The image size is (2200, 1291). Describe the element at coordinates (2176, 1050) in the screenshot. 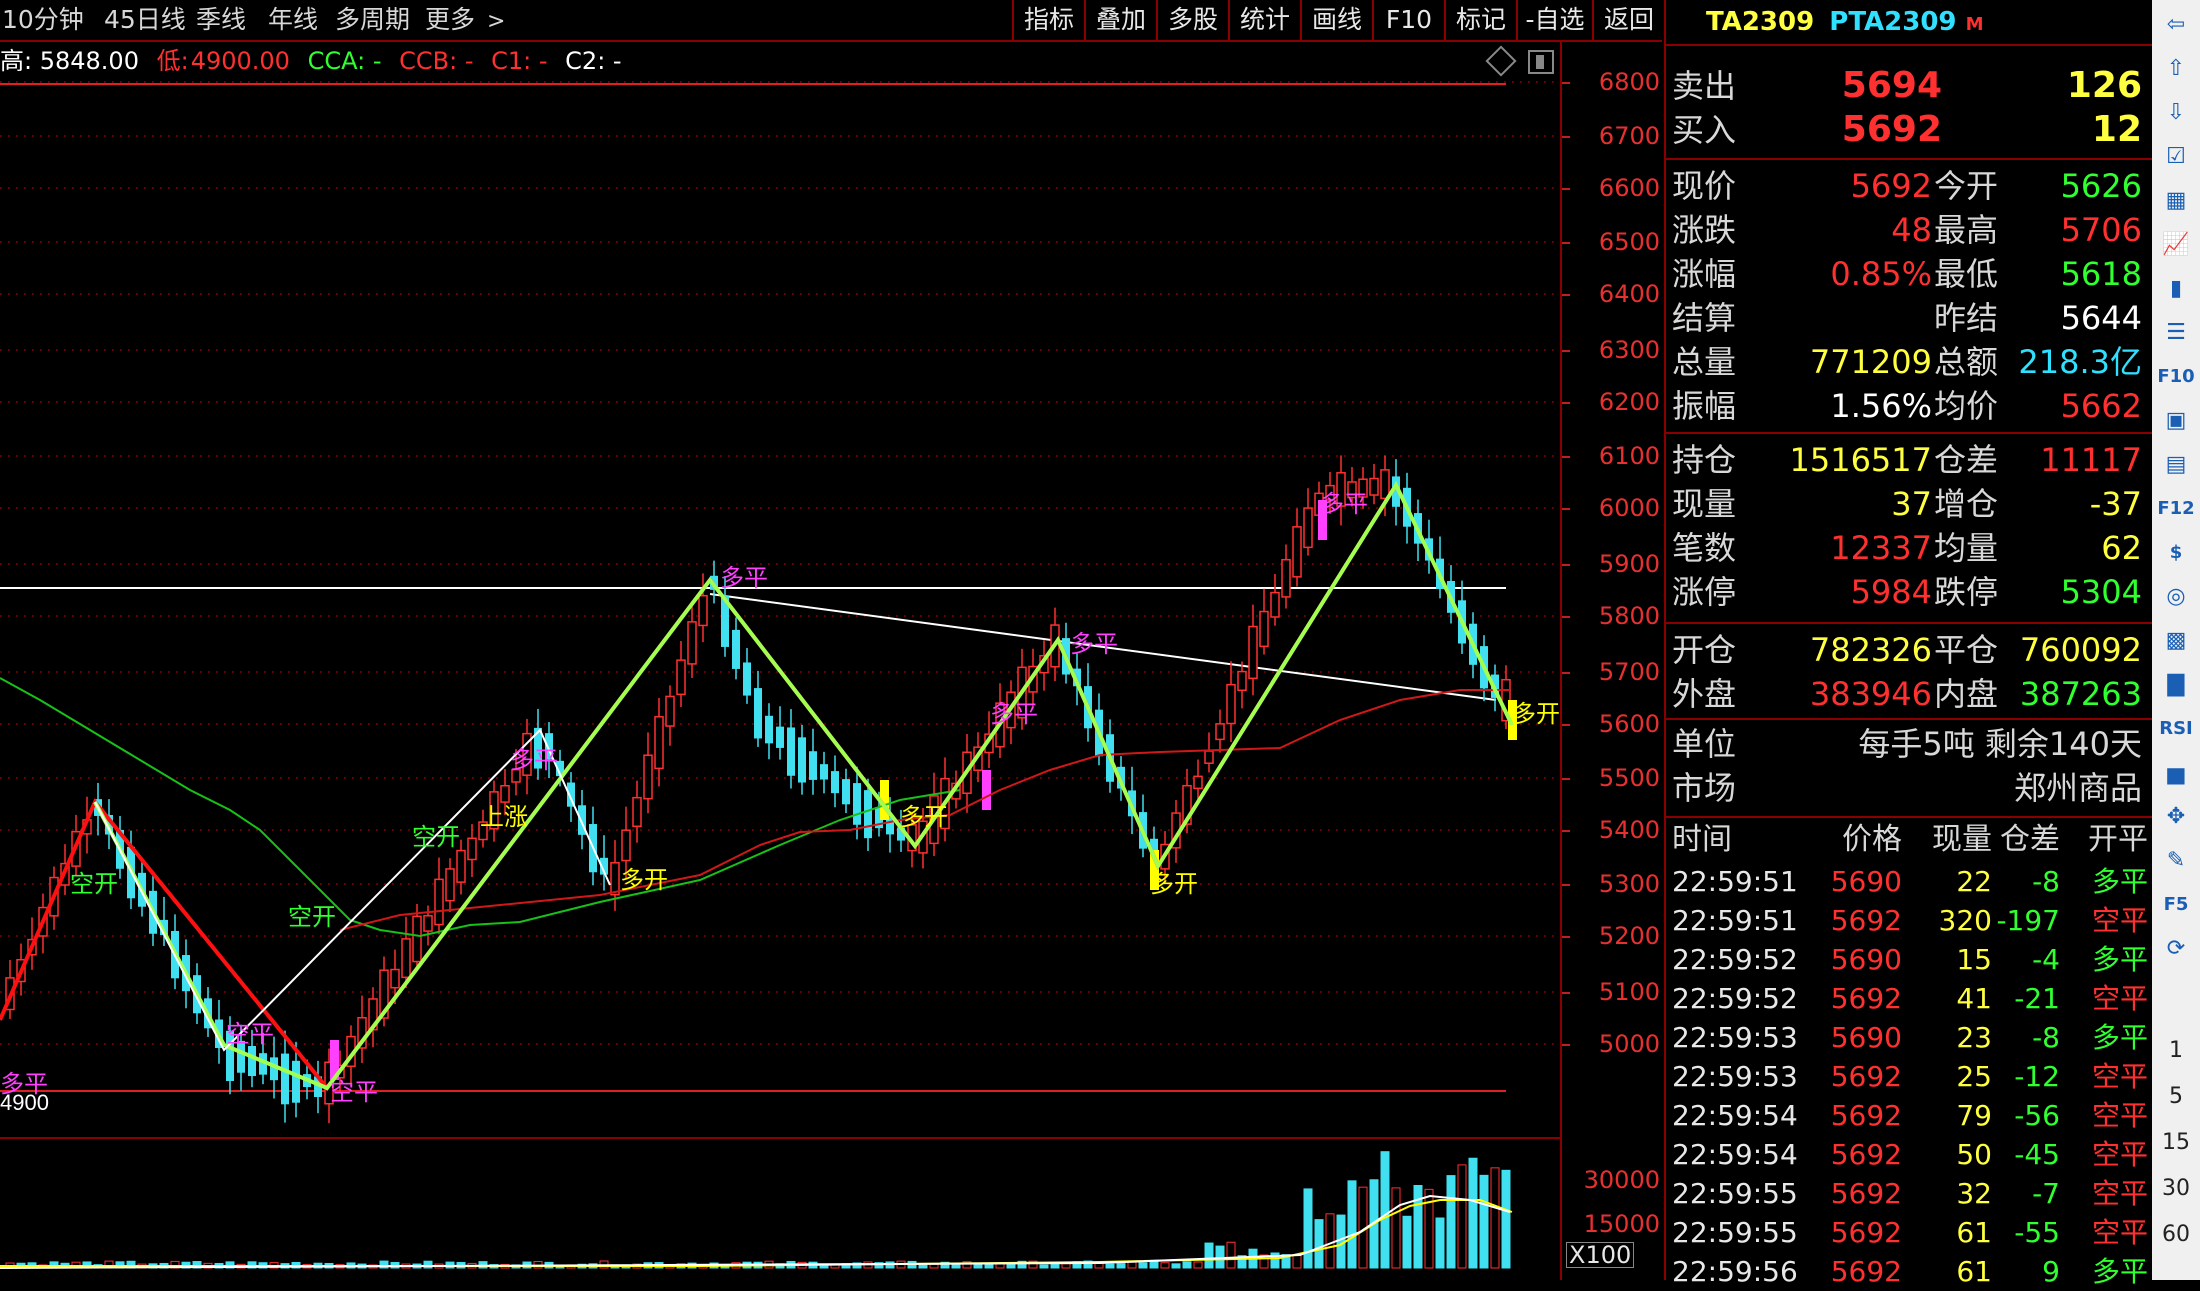

I see `period-shortcut-1: 1` at that location.